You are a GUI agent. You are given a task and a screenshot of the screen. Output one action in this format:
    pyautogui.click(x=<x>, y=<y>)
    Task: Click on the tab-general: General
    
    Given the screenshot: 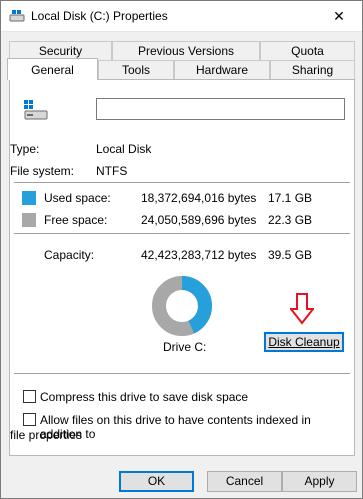 What is the action you would take?
    pyautogui.click(x=52, y=69)
    